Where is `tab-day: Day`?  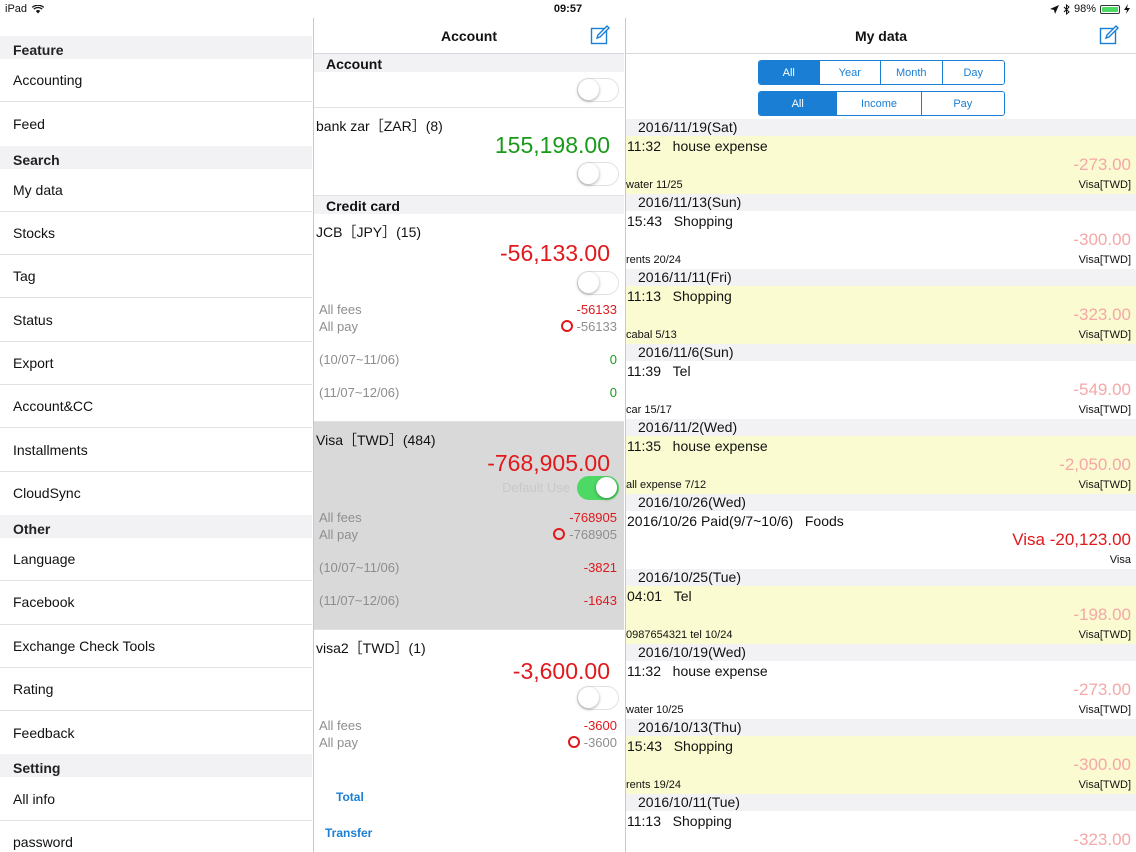 tab-day: Day is located at coordinates (973, 72).